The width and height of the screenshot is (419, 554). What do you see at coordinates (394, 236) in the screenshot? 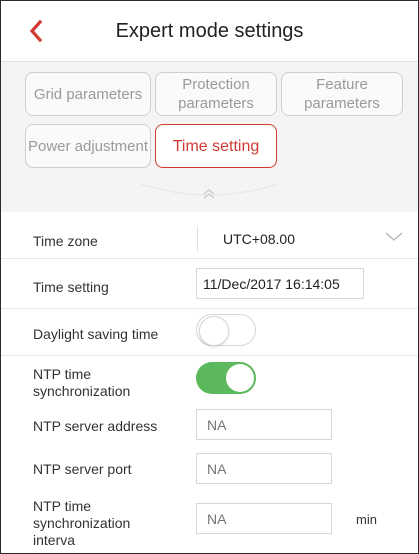
I see `chevron-down-icon` at bounding box center [394, 236].